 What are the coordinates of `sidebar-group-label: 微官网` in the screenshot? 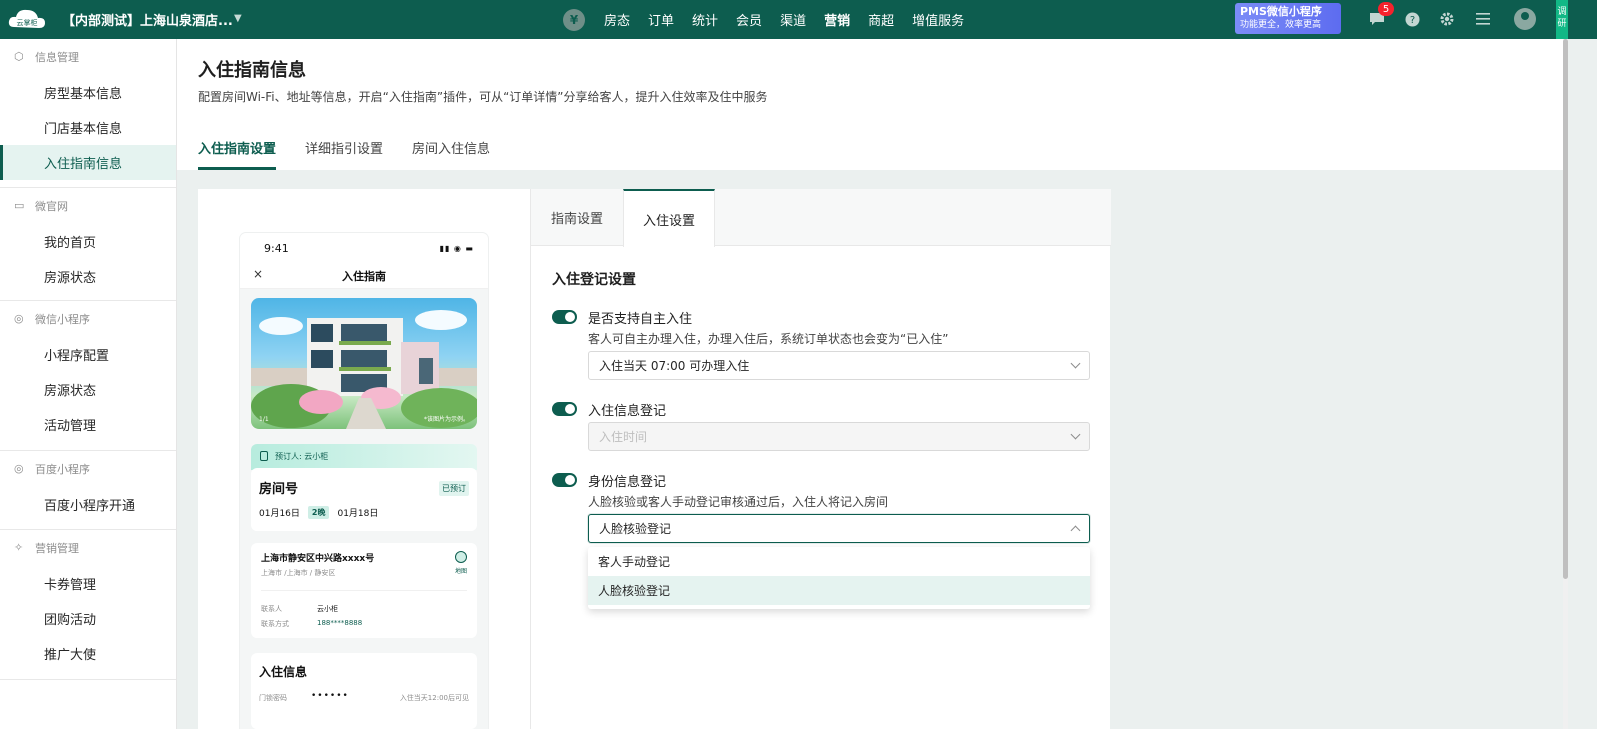 It's located at (51, 206).